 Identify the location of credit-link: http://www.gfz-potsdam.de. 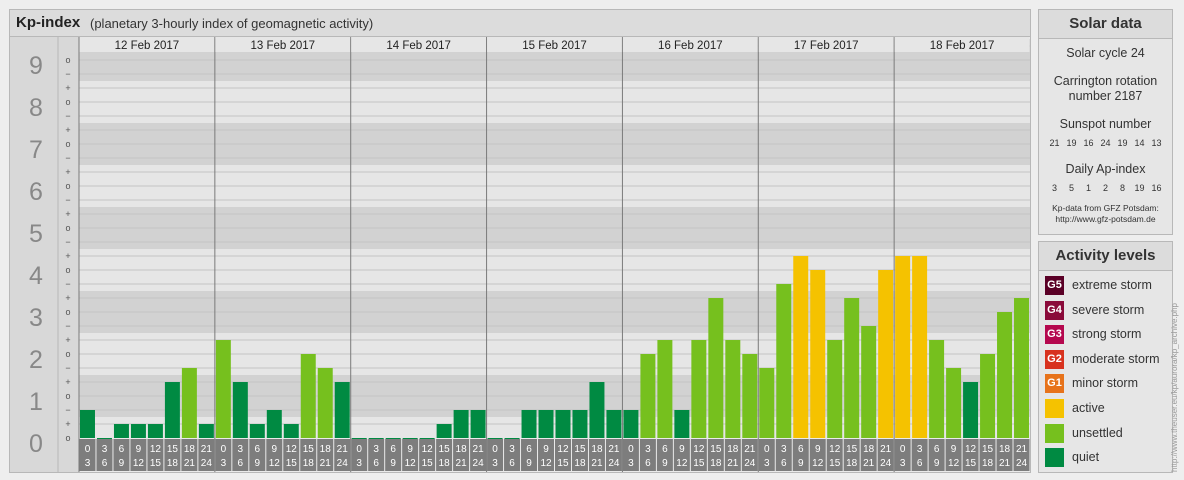
(1105, 219).